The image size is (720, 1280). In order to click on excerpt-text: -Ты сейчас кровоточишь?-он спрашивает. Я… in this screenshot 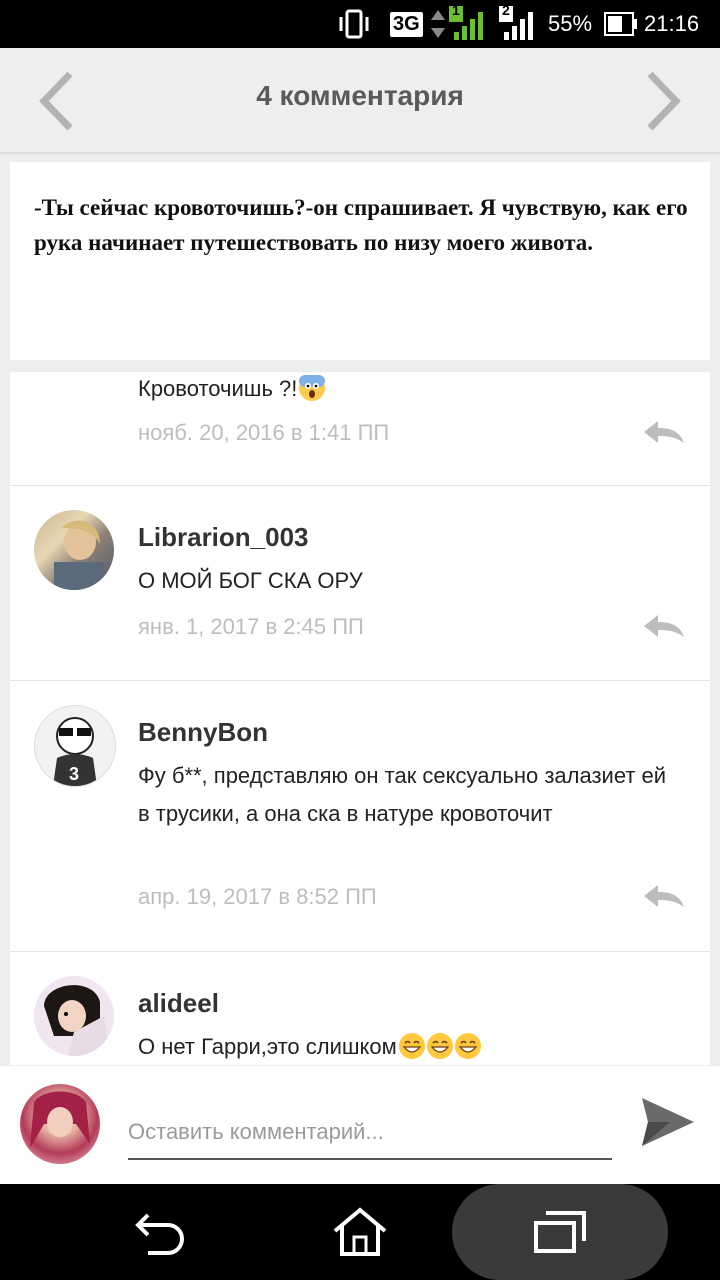, I will do `click(361, 225)`.